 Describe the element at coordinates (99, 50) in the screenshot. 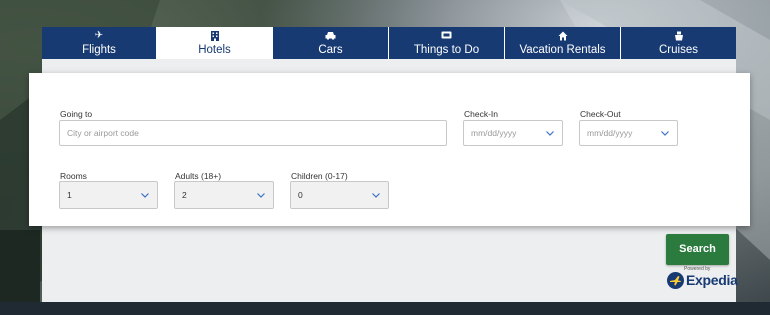

I see `tab-label: Flights` at that location.